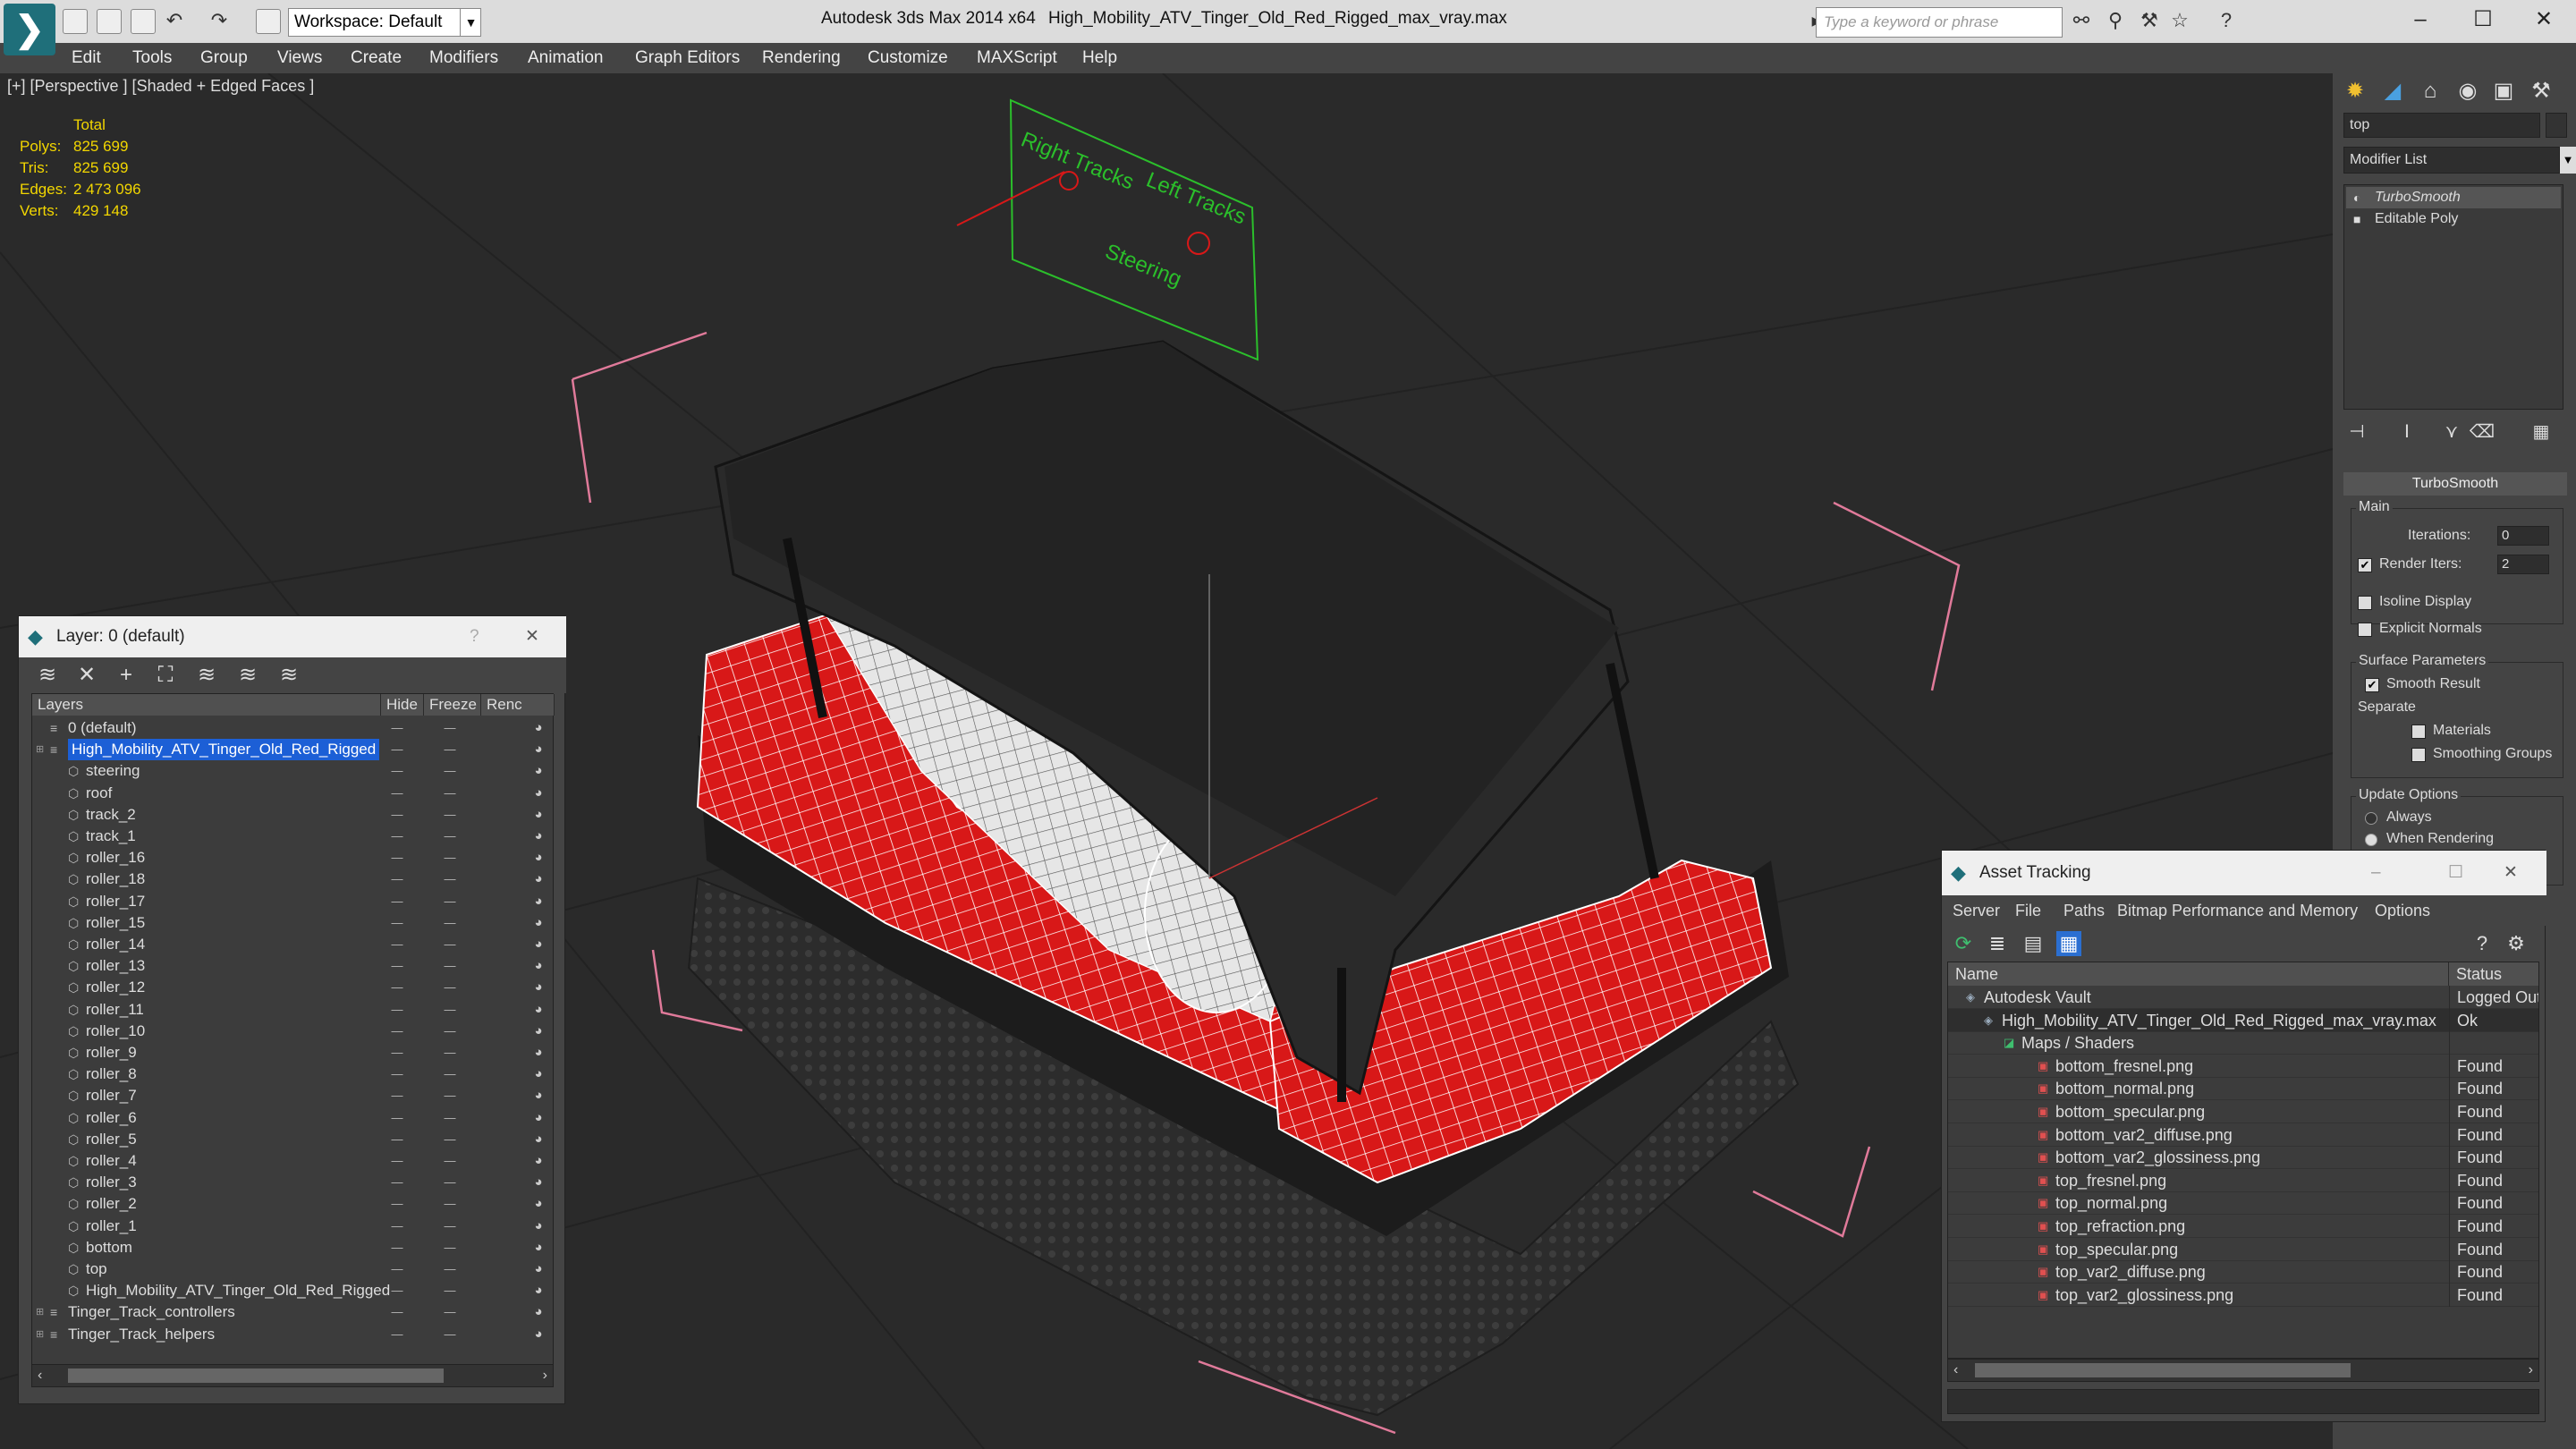  What do you see at coordinates (174, 20) in the screenshot?
I see `undo-icon: ↶` at bounding box center [174, 20].